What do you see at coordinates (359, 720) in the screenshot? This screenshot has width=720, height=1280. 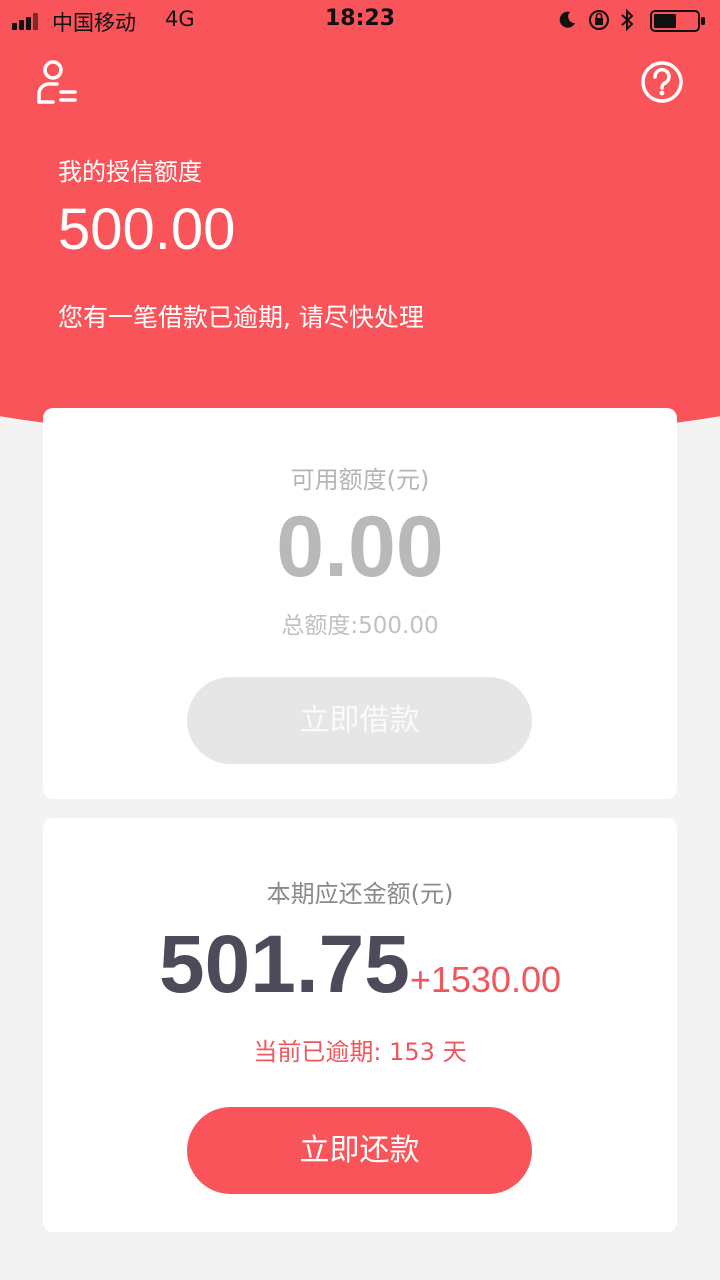 I see `borrow-now-button: 立即借款` at bounding box center [359, 720].